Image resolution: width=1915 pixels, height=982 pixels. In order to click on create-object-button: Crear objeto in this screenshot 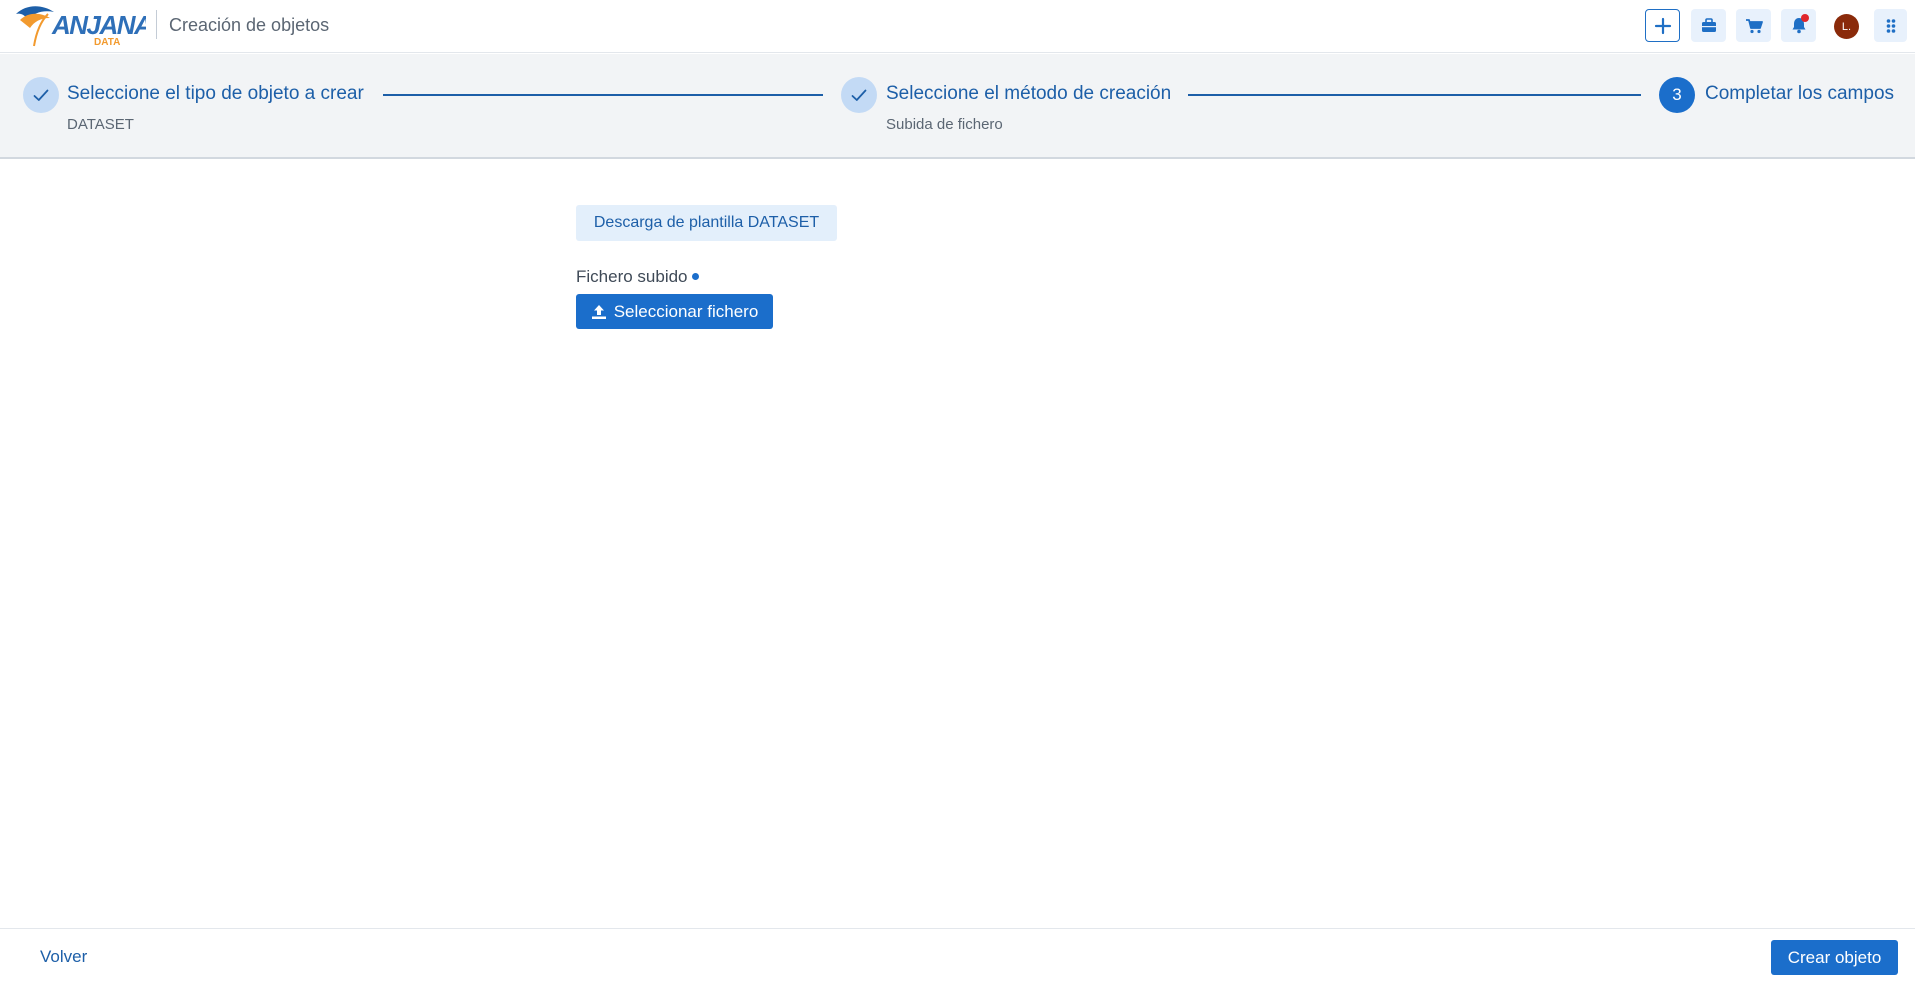, I will do `click(1834, 957)`.